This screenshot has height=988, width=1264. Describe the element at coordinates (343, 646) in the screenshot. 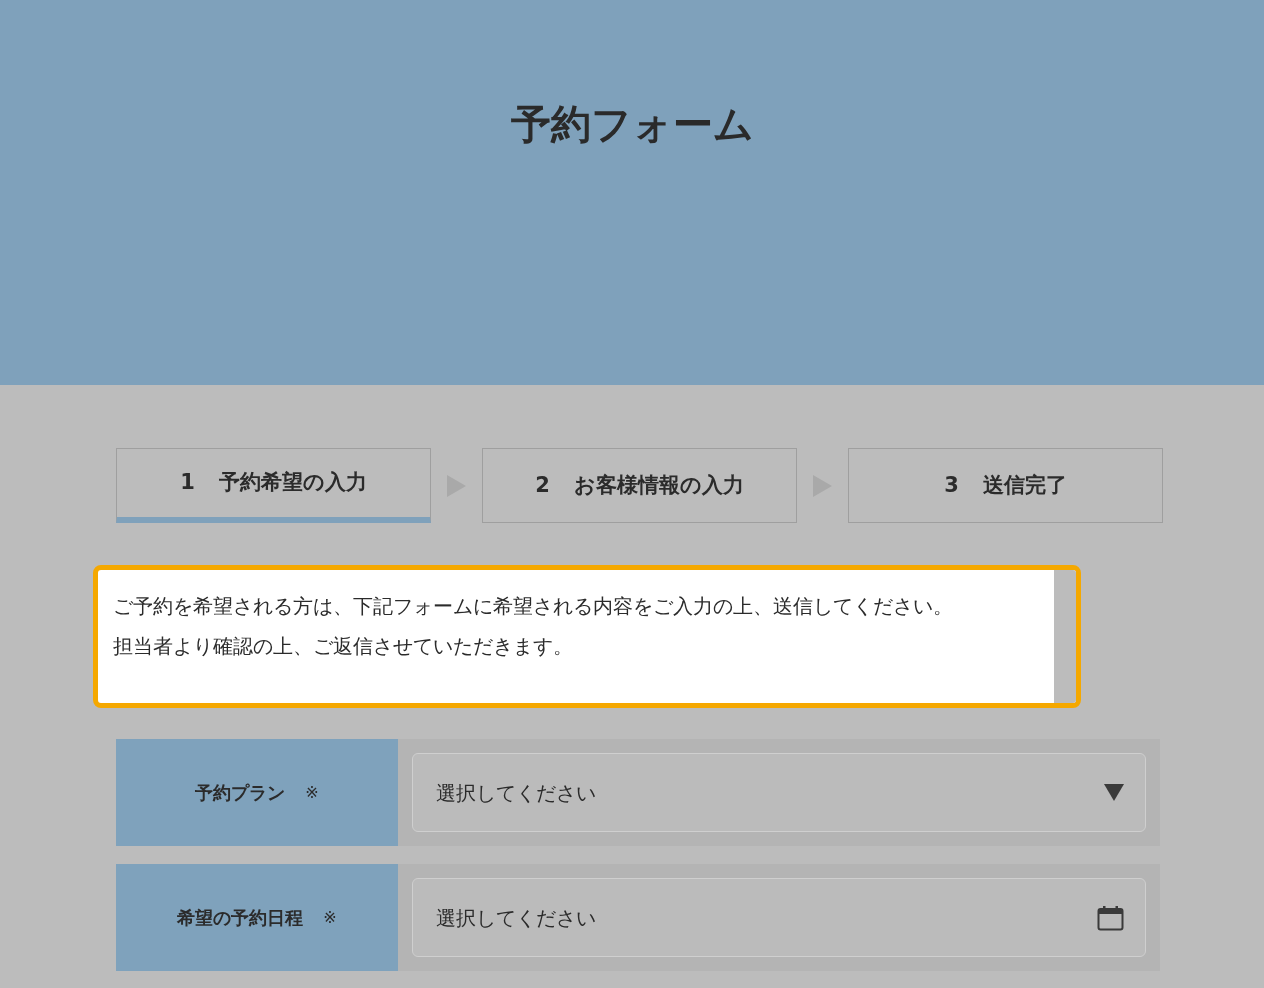

I see `notice-text: 担当者より確認の上、ご返信させていただきます。` at that location.